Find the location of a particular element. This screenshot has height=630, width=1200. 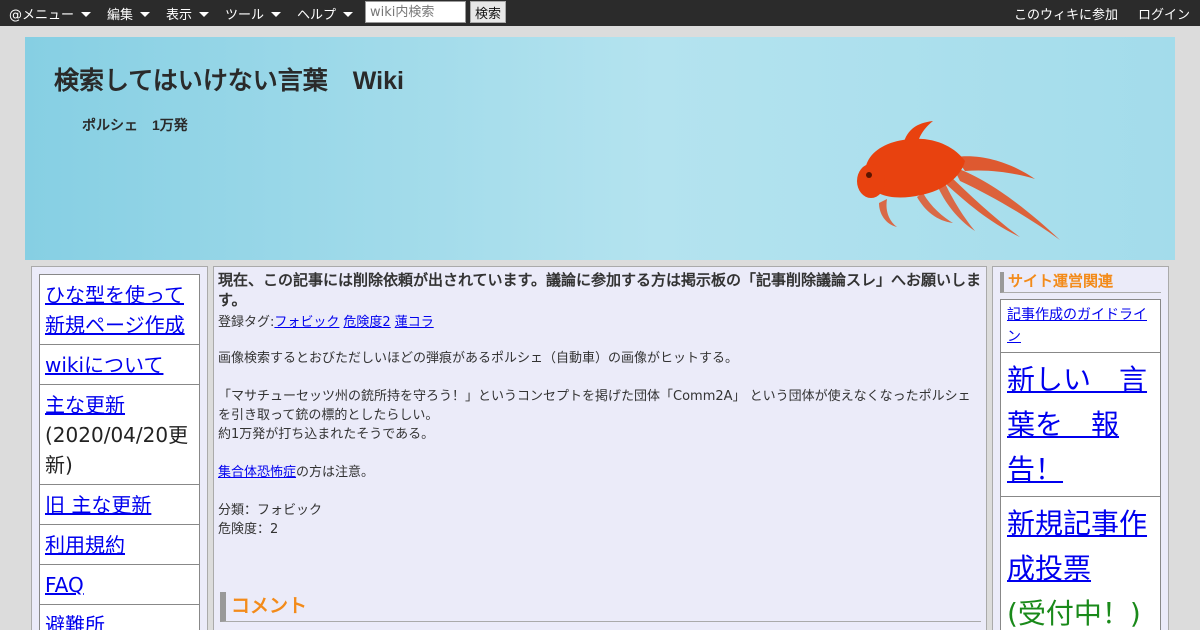

list-item: wikiについて is located at coordinates (119, 365).